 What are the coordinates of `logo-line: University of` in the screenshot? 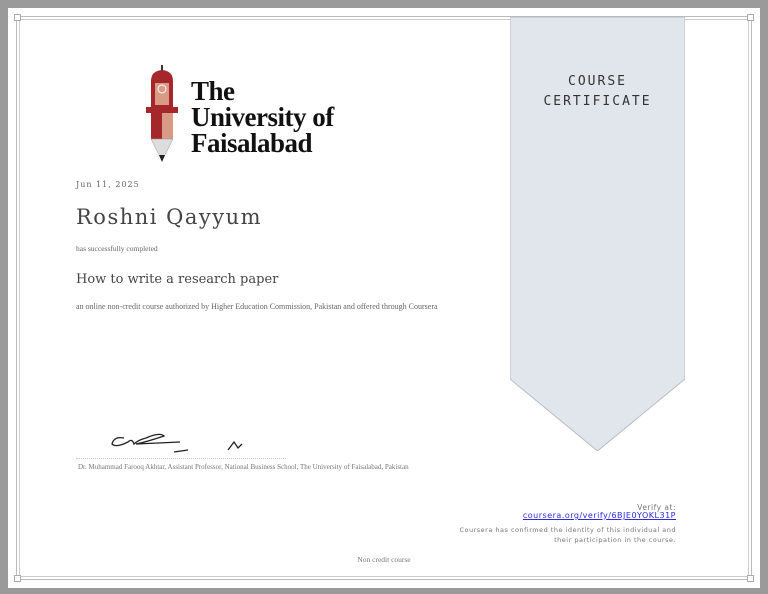 It's located at (262, 117).